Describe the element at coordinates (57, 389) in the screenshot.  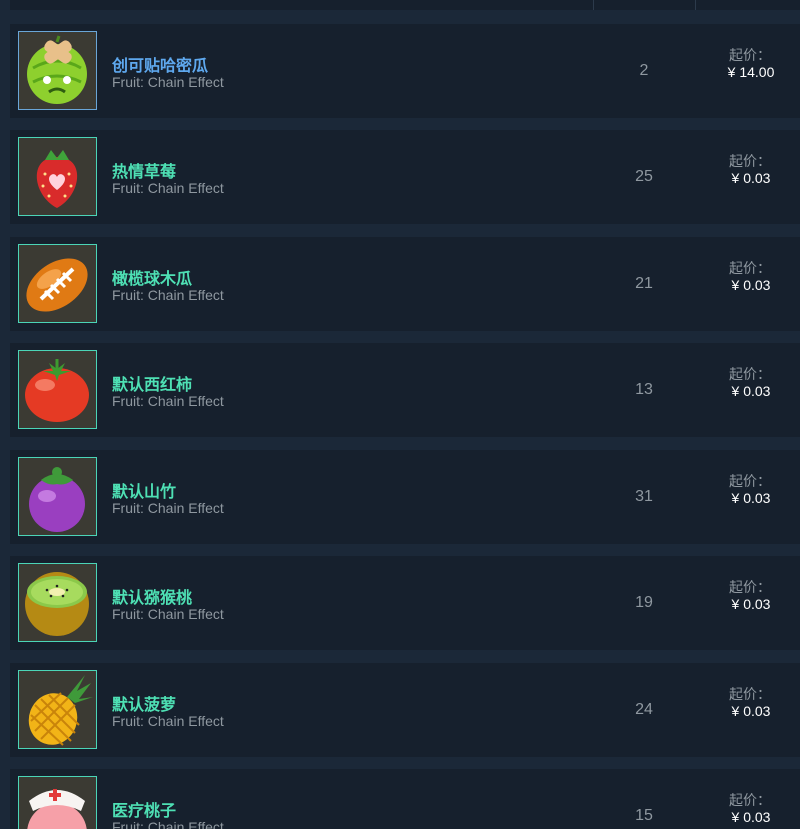
I see `tomato-icon` at that location.